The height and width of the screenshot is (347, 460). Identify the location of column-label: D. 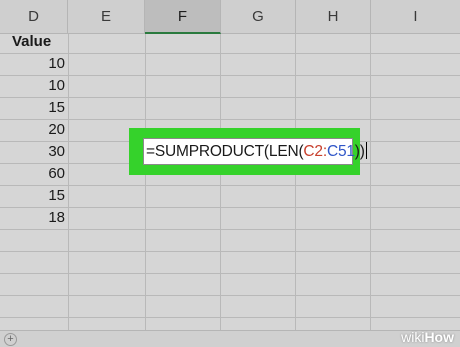
(33, 16).